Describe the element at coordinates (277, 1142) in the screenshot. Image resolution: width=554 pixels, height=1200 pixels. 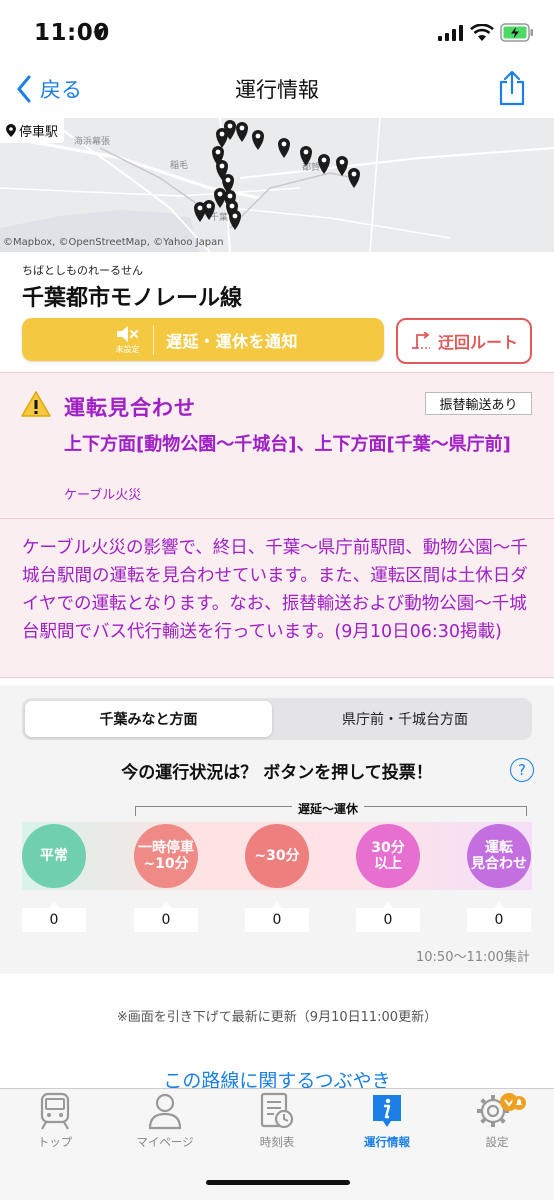
I see `tab-timetable-label: 時刻表` at that location.